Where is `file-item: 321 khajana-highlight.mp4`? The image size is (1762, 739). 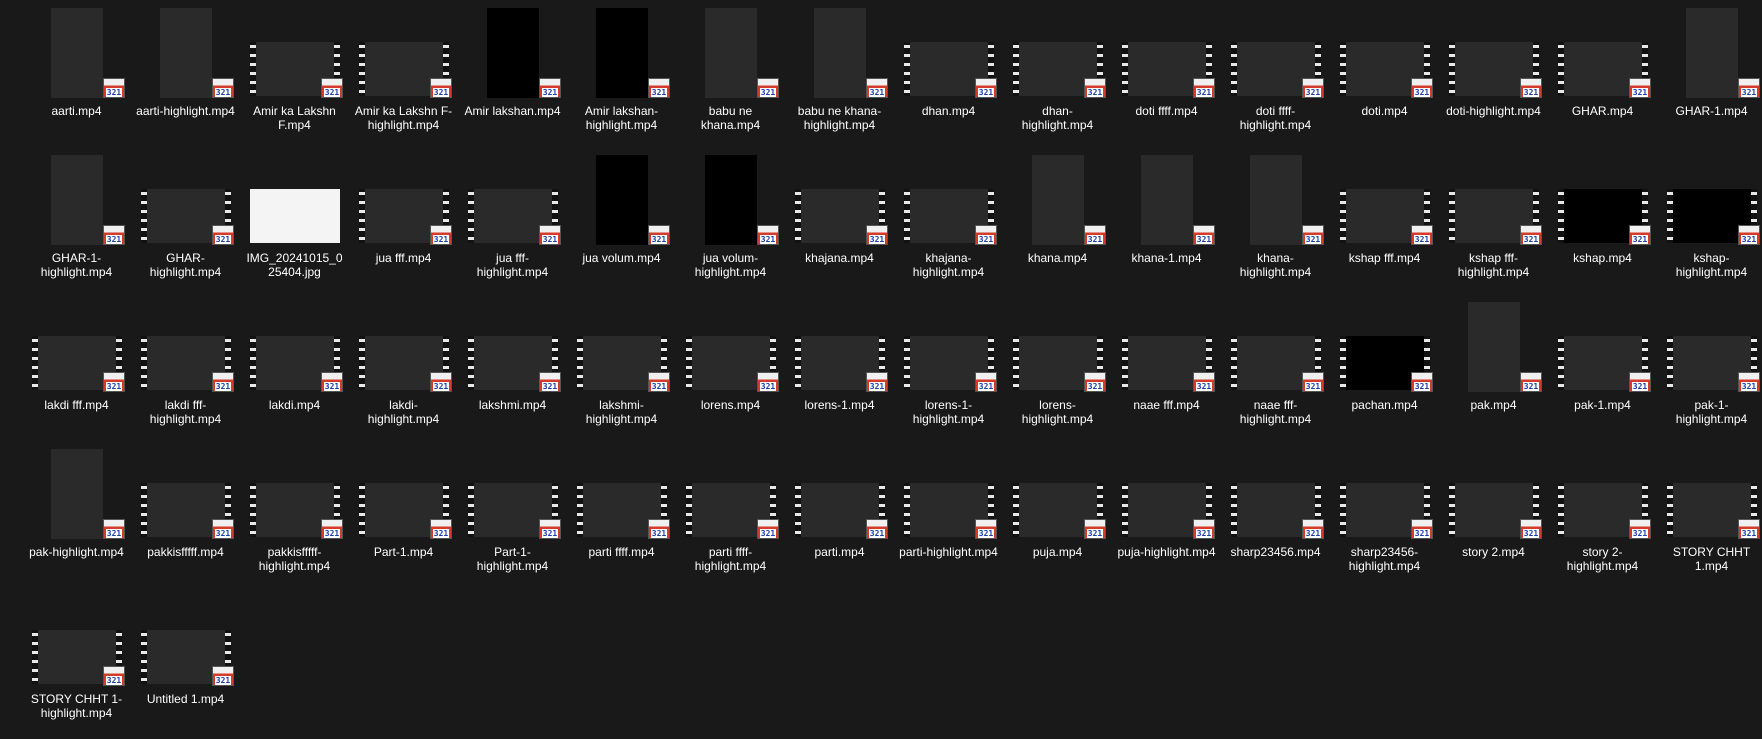
file-item: 321 khajana-highlight.mp4 is located at coordinates (948, 224).